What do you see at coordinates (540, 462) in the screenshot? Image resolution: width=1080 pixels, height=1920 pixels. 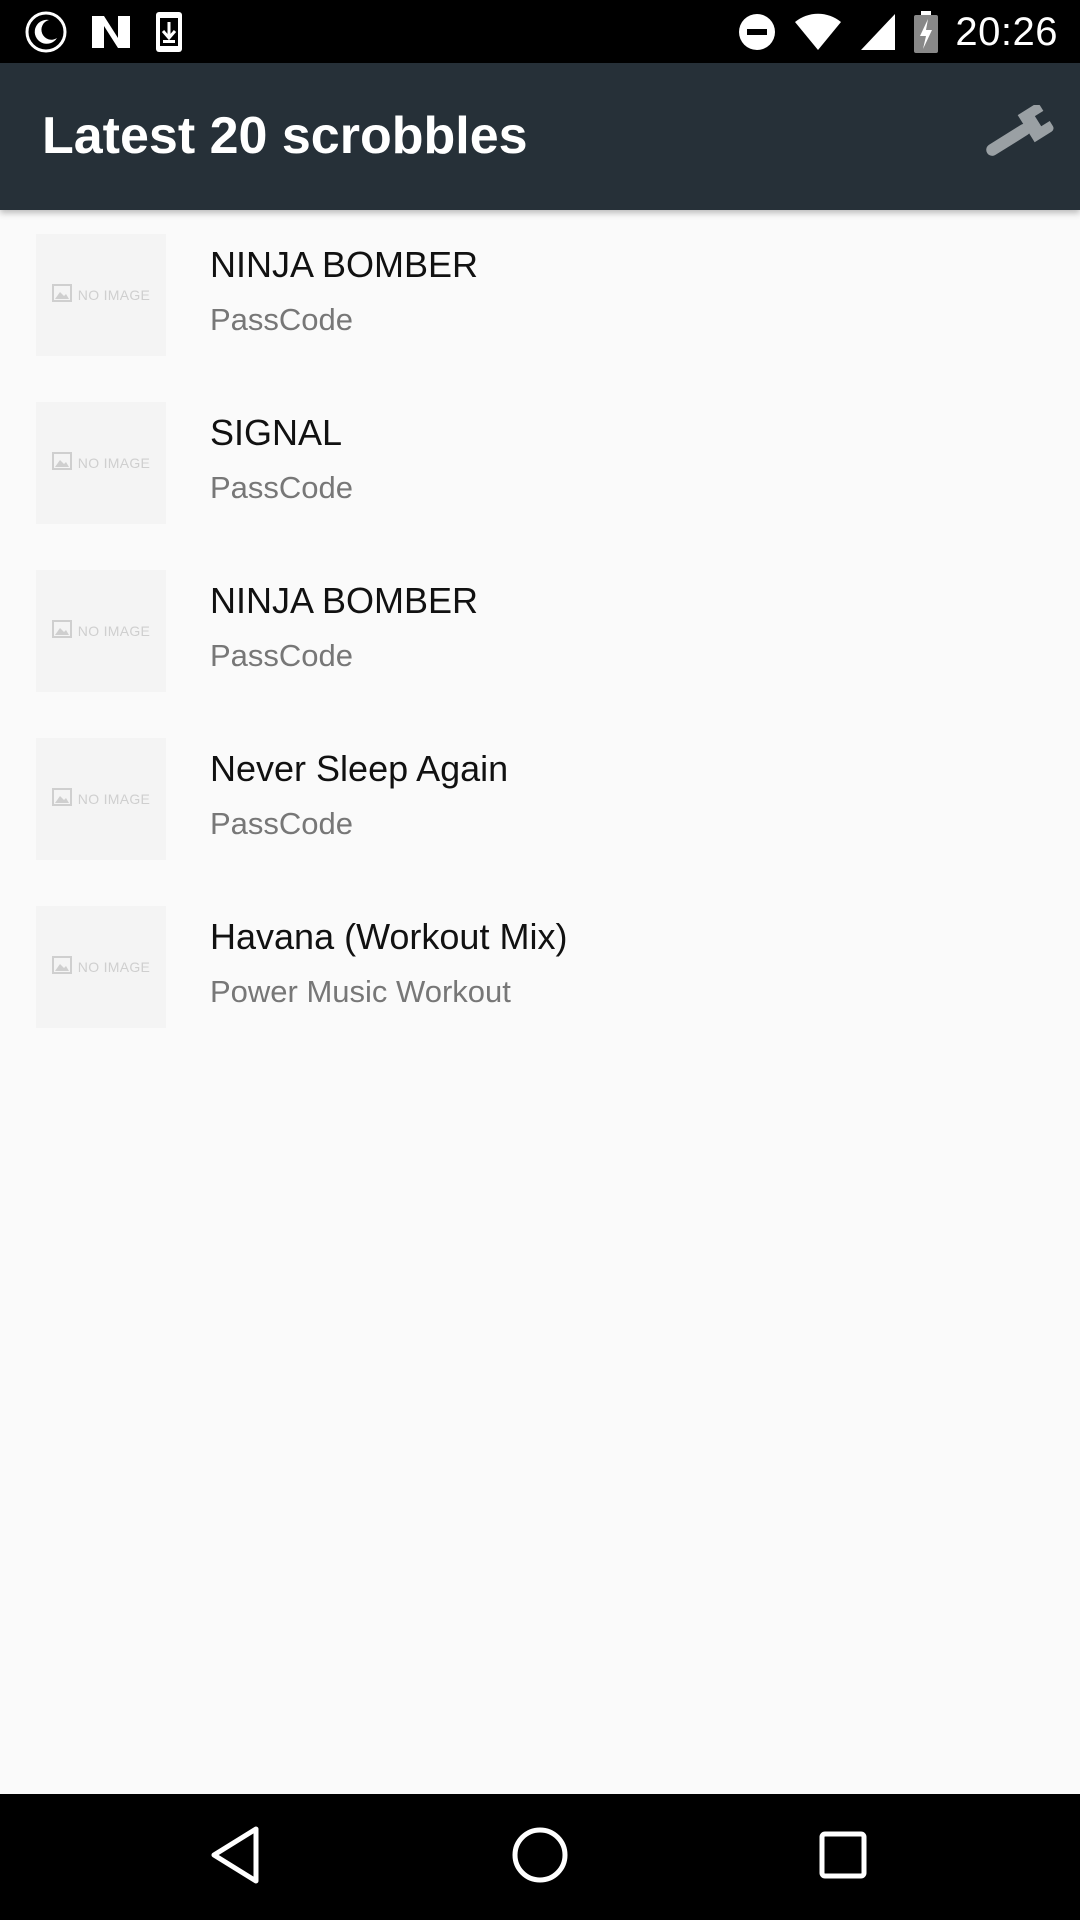 I see `list-item: NO IMAGE SIGNAL PassCode` at bounding box center [540, 462].